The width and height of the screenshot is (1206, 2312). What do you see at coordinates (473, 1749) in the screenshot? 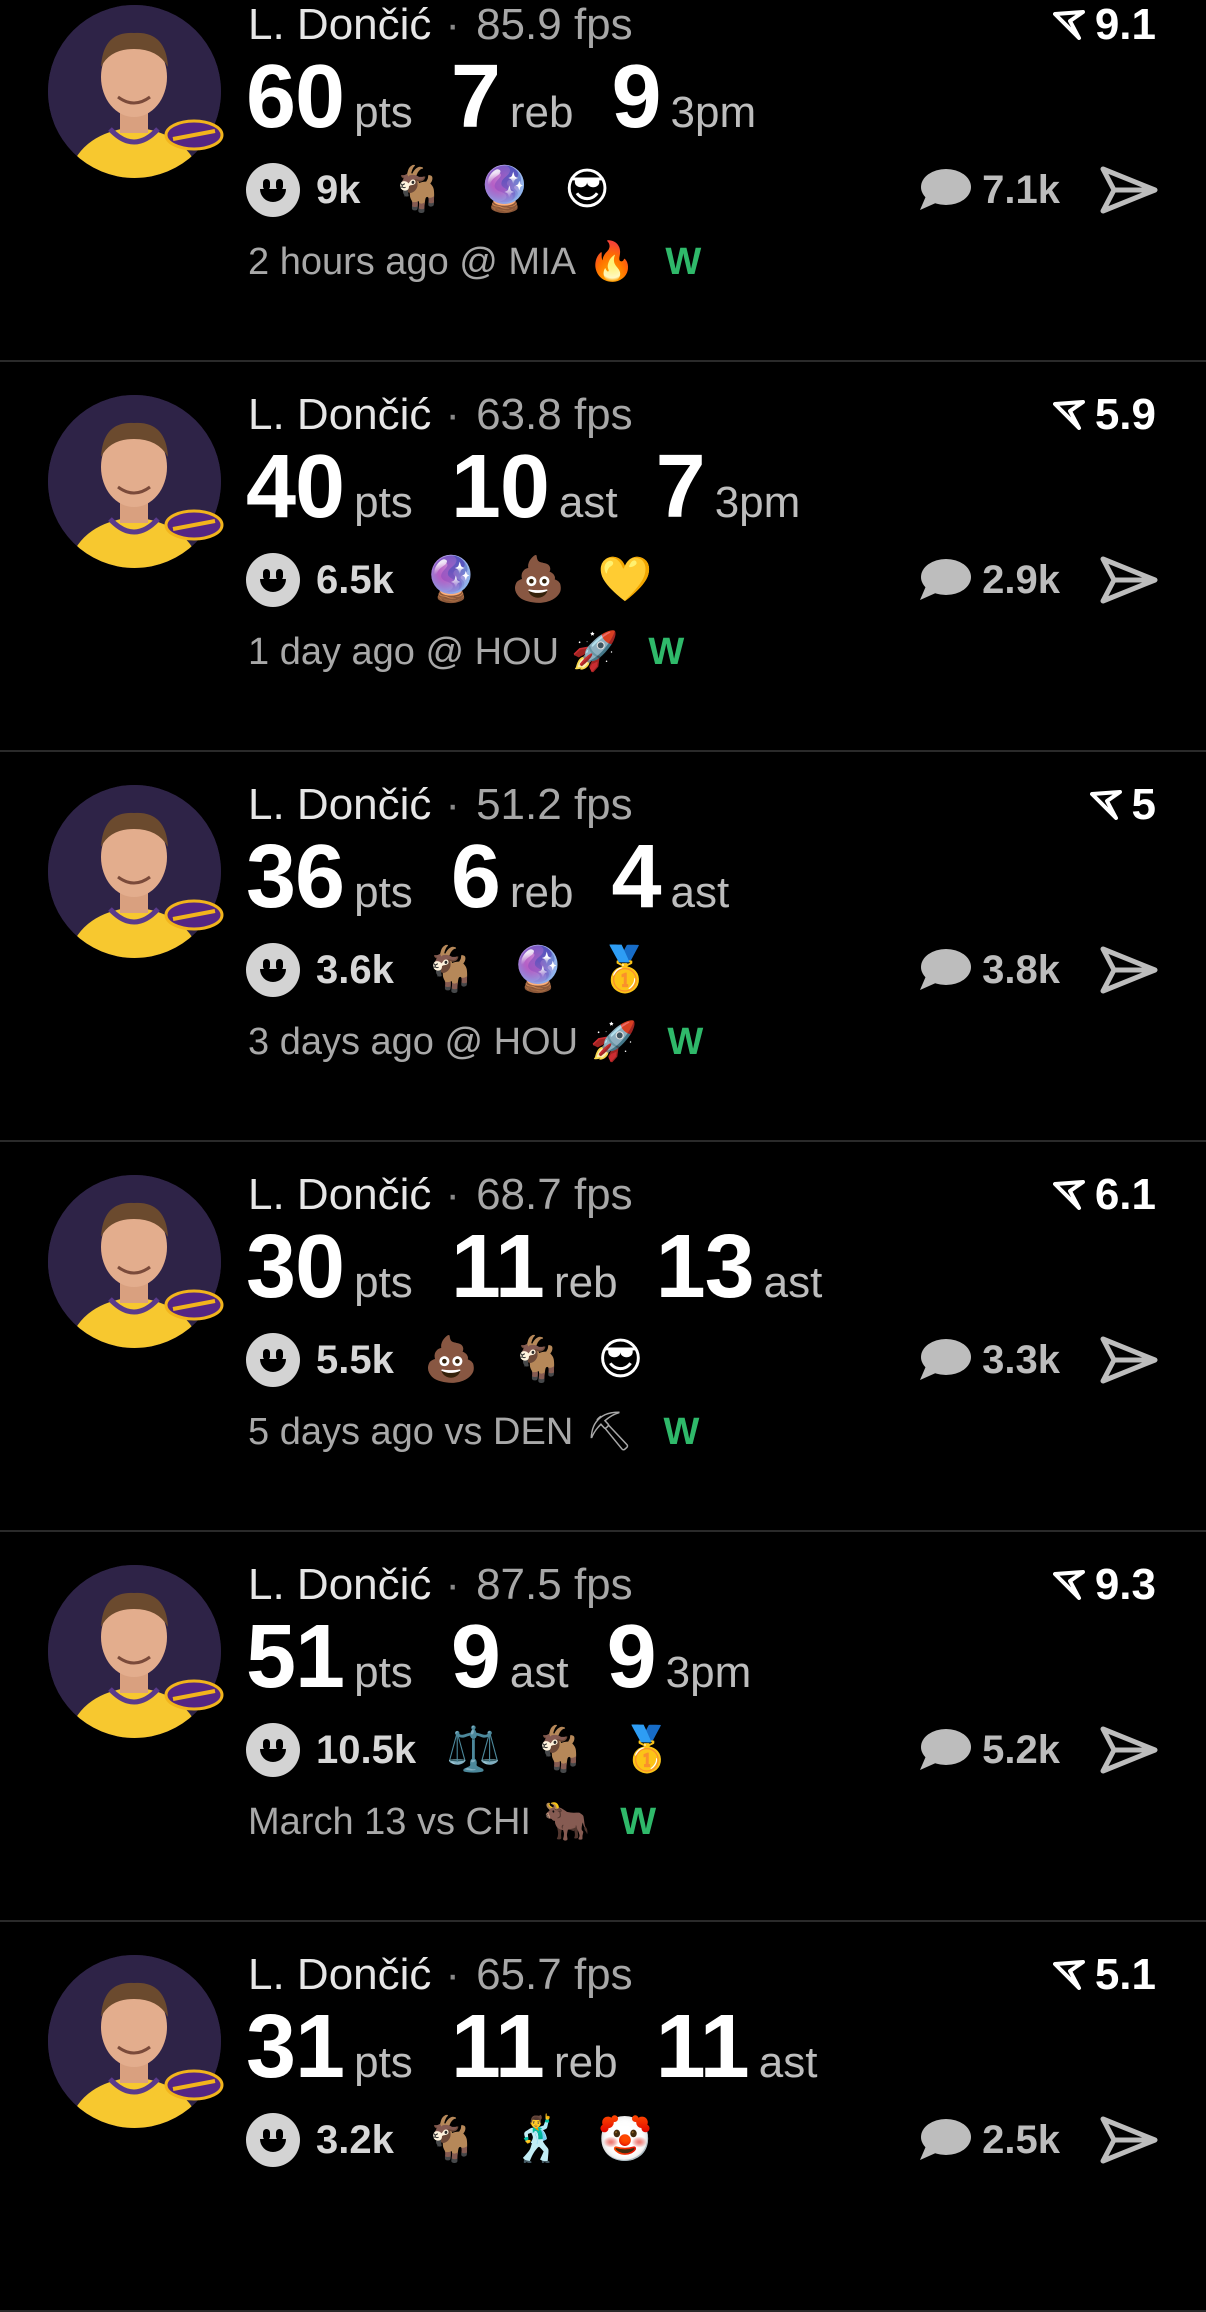
I see `reaction-emoji: ⚖️` at bounding box center [473, 1749].